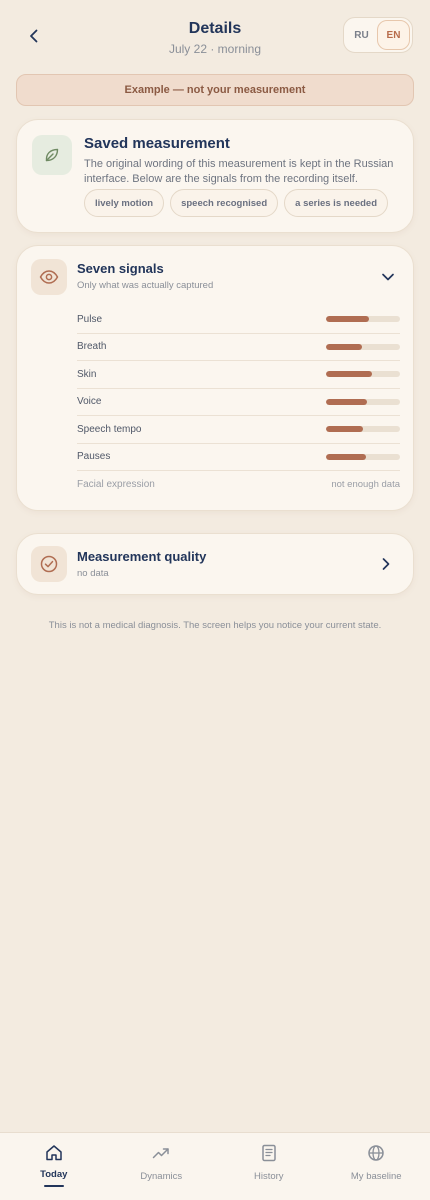  I want to click on lang-en-button: EN, so click(393, 35).